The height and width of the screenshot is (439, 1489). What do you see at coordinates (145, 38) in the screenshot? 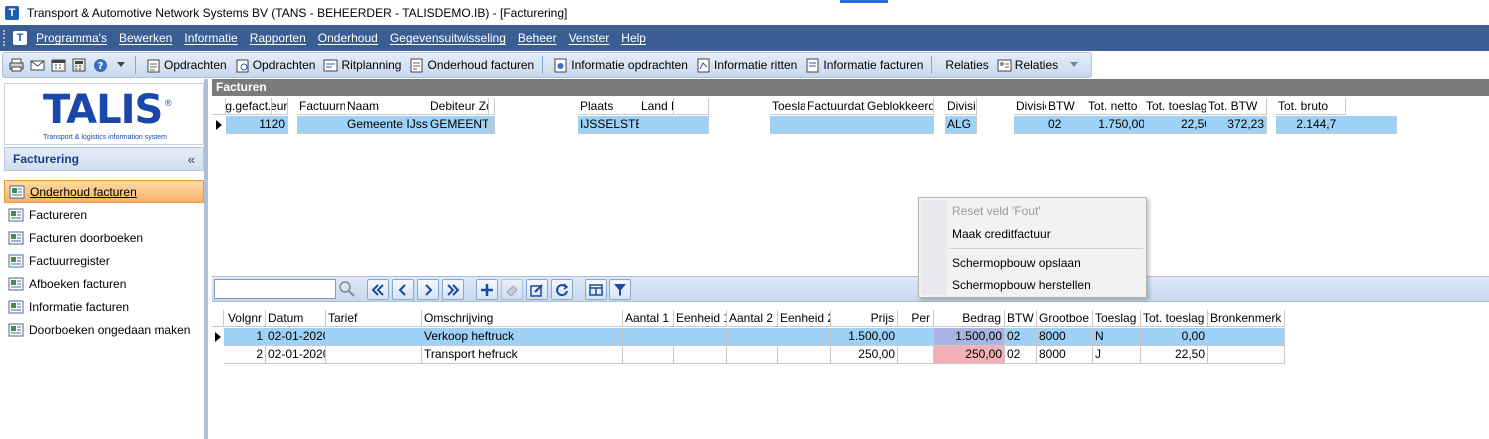
I see `menu-bewerken: Bewerken` at bounding box center [145, 38].